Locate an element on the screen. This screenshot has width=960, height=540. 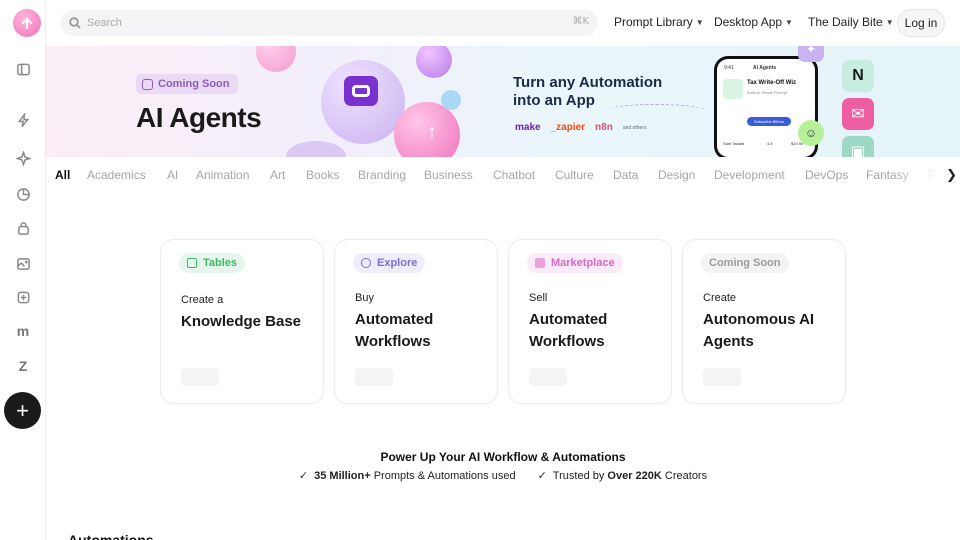
phone-item-sub: Built on Shane Prompt is located at coordinates (767, 92).